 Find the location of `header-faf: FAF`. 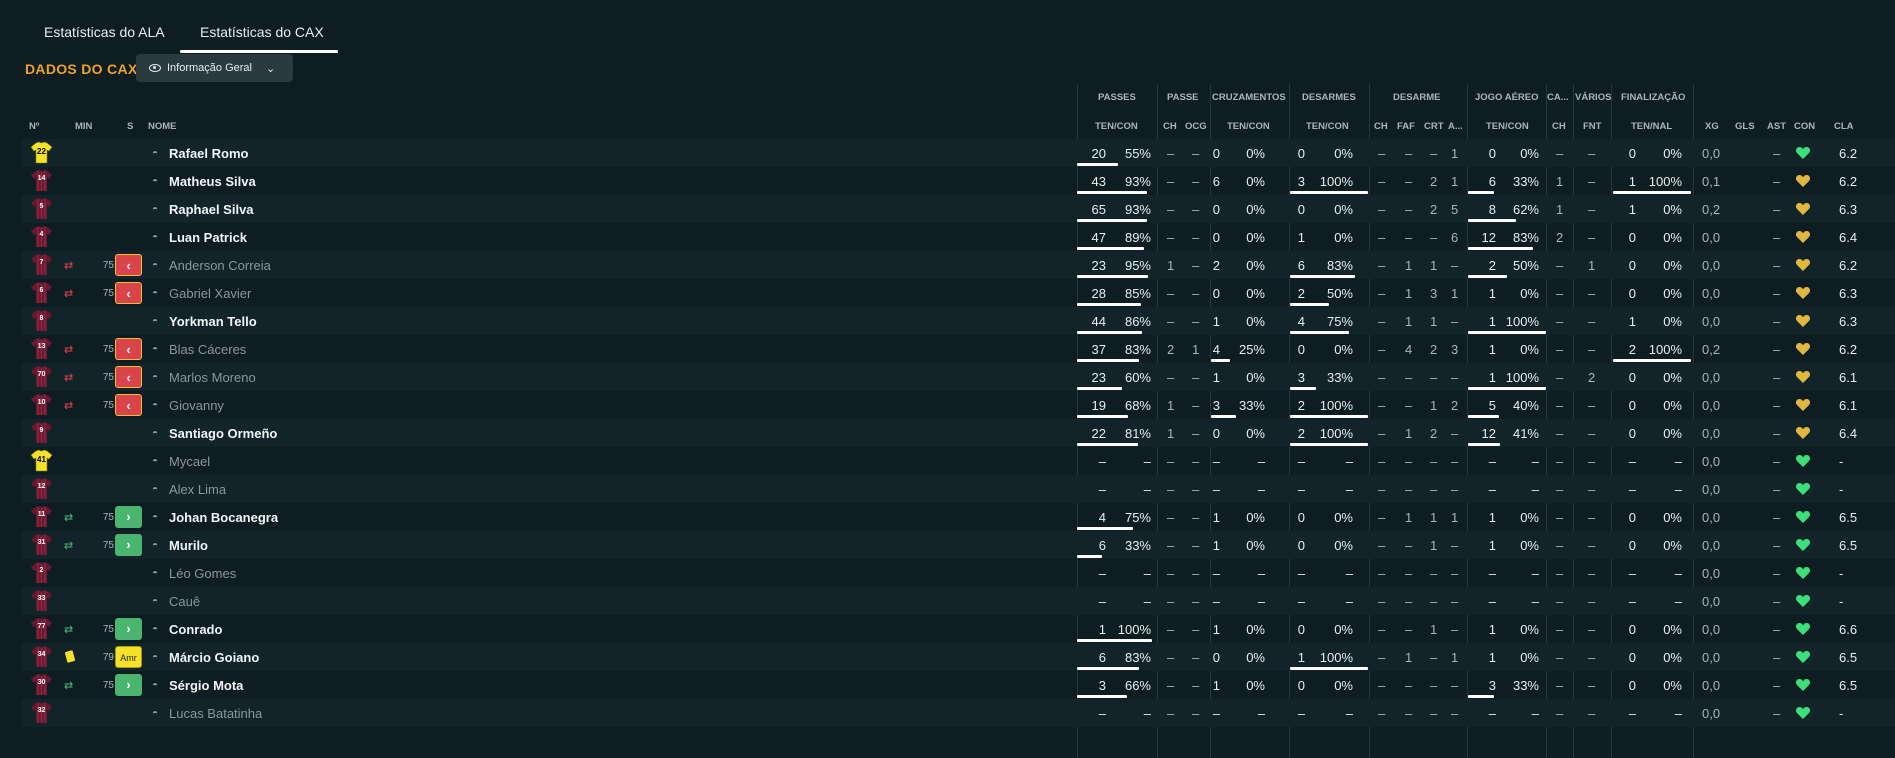

header-faf: FAF is located at coordinates (1406, 126).